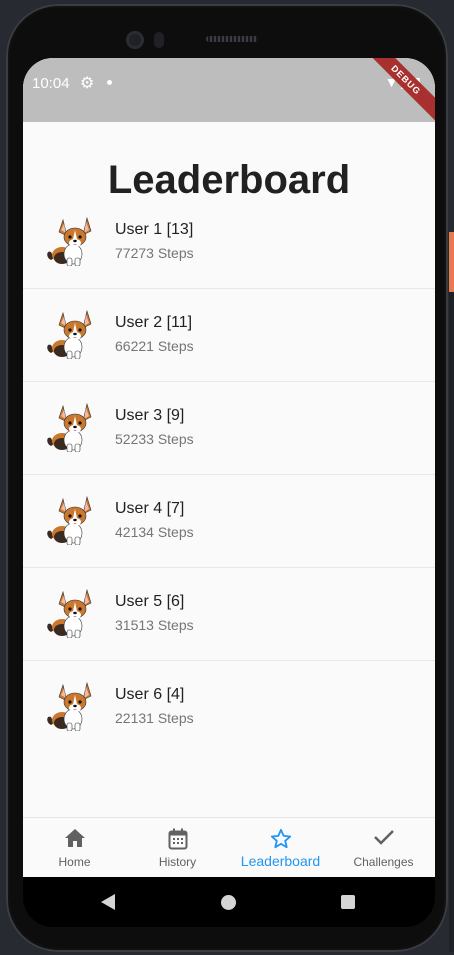  Describe the element at coordinates (177, 839) in the screenshot. I see `calendar-icon` at that location.